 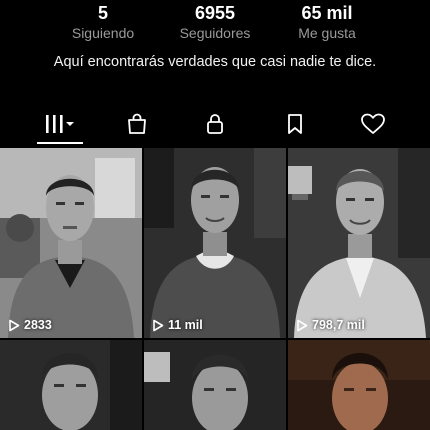 I want to click on lock-icon, so click(x=215, y=124).